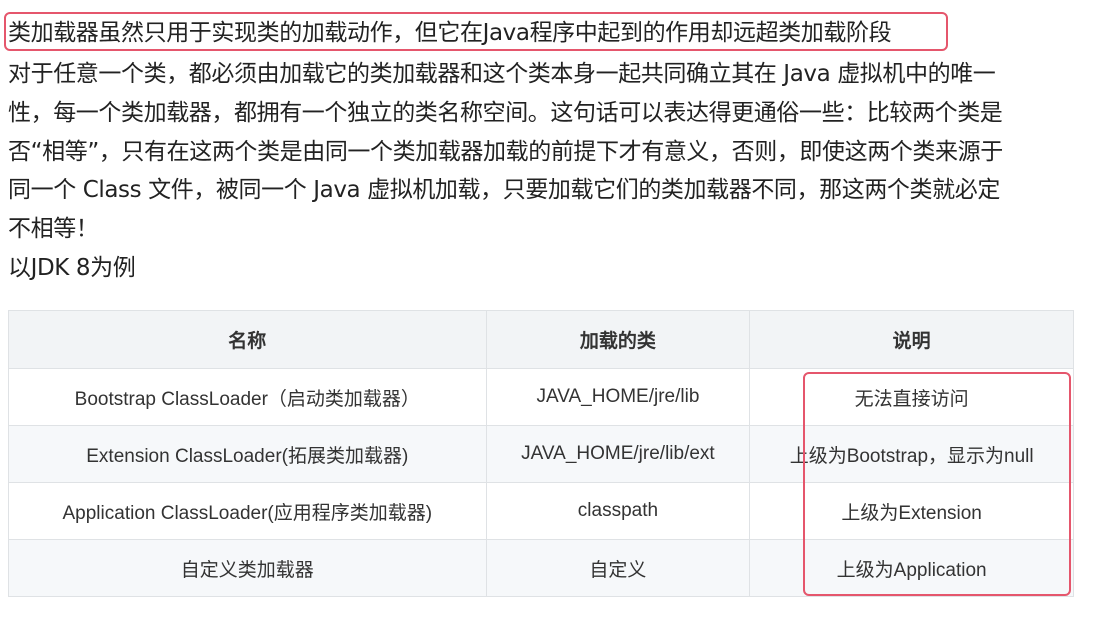 This screenshot has width=1107, height=636. Describe the element at coordinates (618, 454) in the screenshot. I see `cell-loaded-classes: JAVA_HOME/jre/lib/ext` at that location.